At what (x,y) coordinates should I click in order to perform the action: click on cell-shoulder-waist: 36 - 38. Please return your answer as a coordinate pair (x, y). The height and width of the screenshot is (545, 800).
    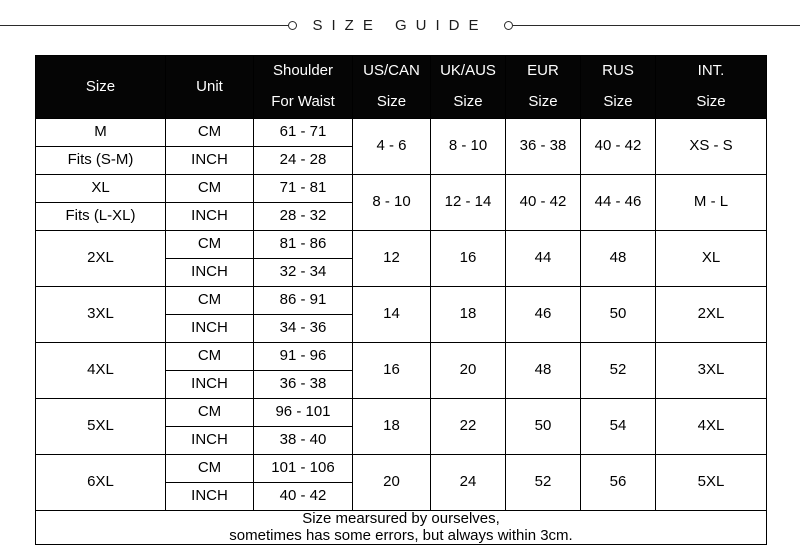
    Looking at the image, I should click on (303, 384).